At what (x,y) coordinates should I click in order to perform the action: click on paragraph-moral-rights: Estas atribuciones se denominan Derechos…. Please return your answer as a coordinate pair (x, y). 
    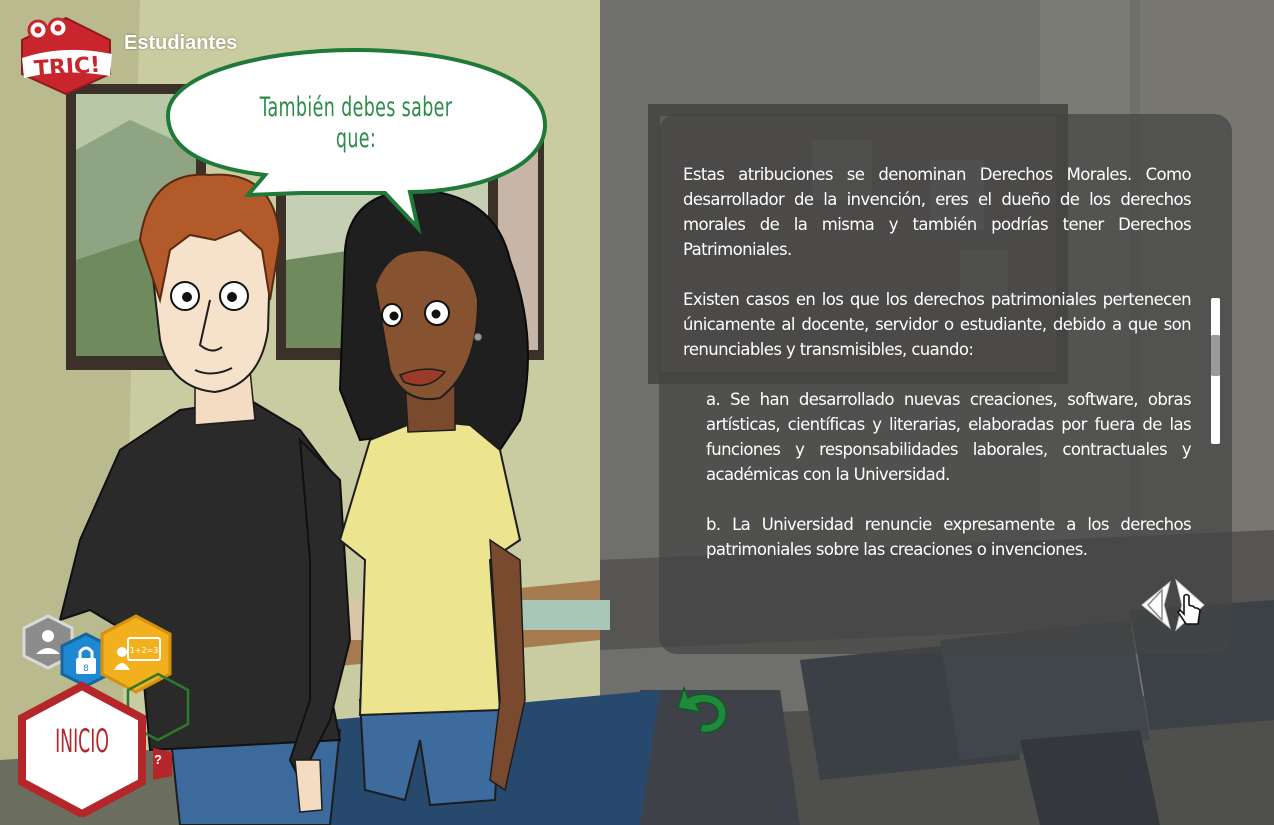
    Looking at the image, I should click on (937, 212).